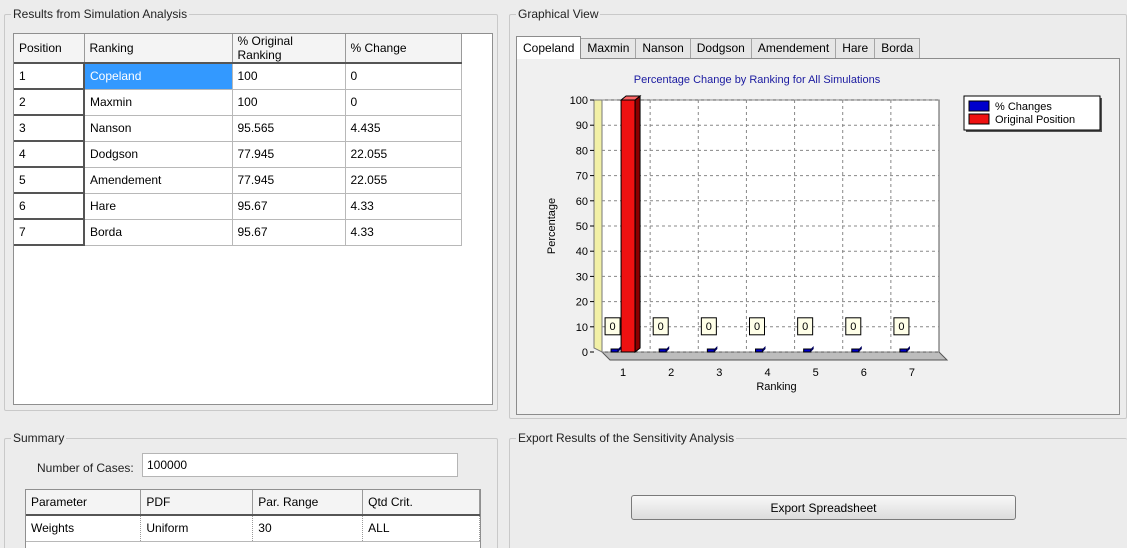  Describe the element at coordinates (582, 252) in the screenshot. I see `y-tick-label: 40` at that location.